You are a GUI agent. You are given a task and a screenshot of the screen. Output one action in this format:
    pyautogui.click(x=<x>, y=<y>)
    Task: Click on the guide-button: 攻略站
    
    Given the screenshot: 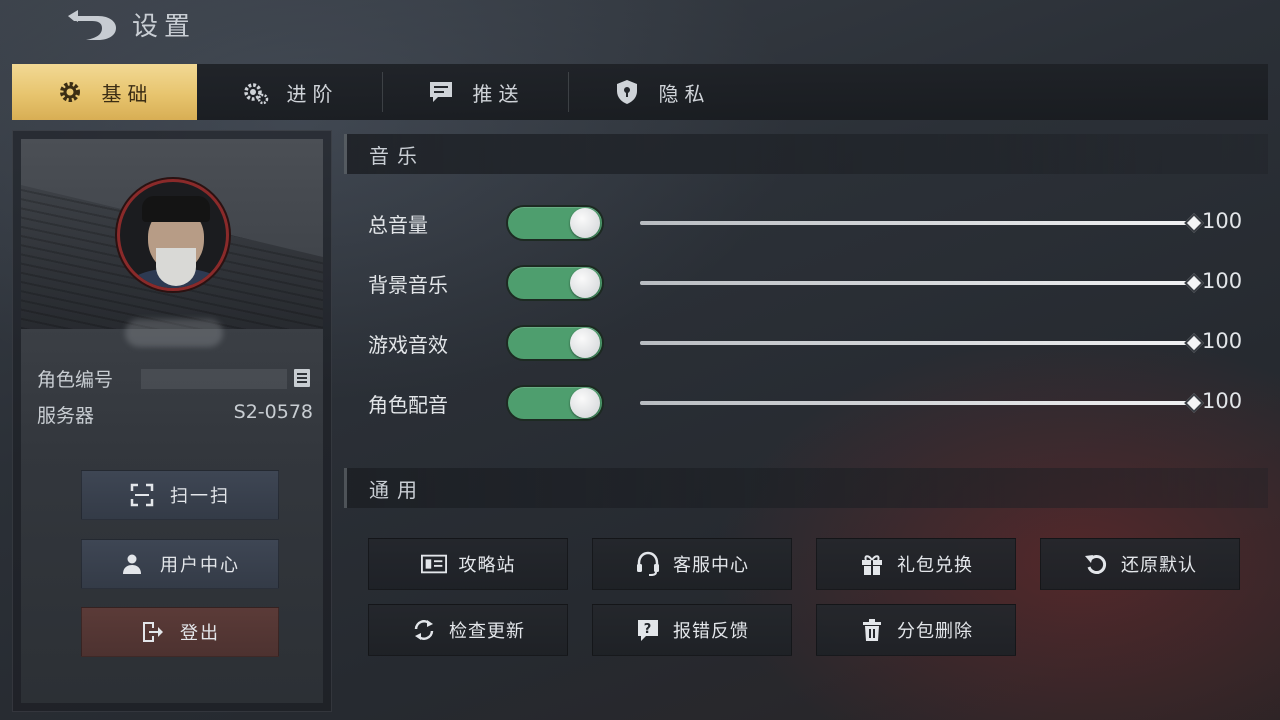 What is the action you would take?
    pyautogui.click(x=468, y=564)
    